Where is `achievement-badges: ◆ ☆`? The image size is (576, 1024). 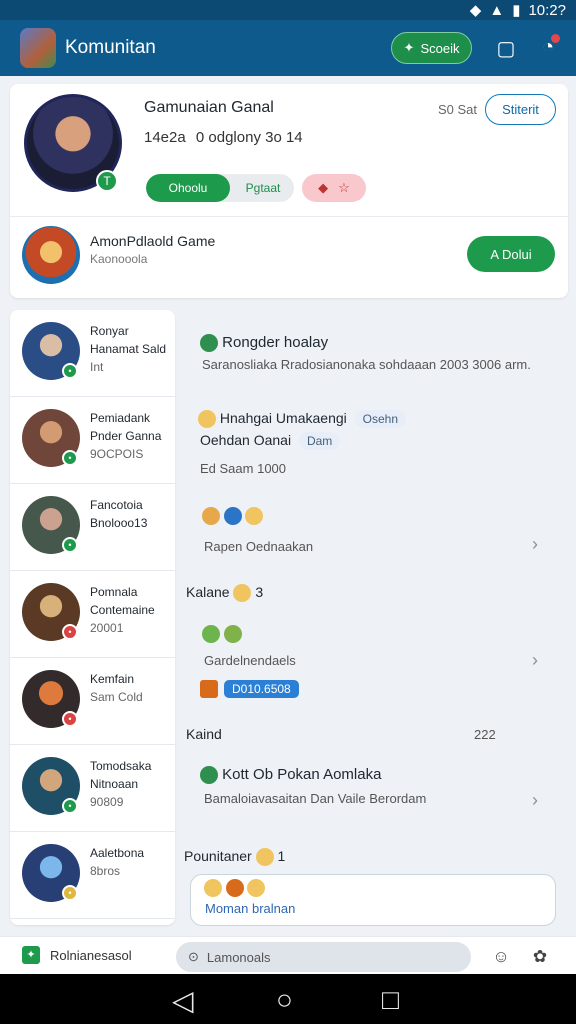 achievement-badges: ◆ ☆ is located at coordinates (334, 188).